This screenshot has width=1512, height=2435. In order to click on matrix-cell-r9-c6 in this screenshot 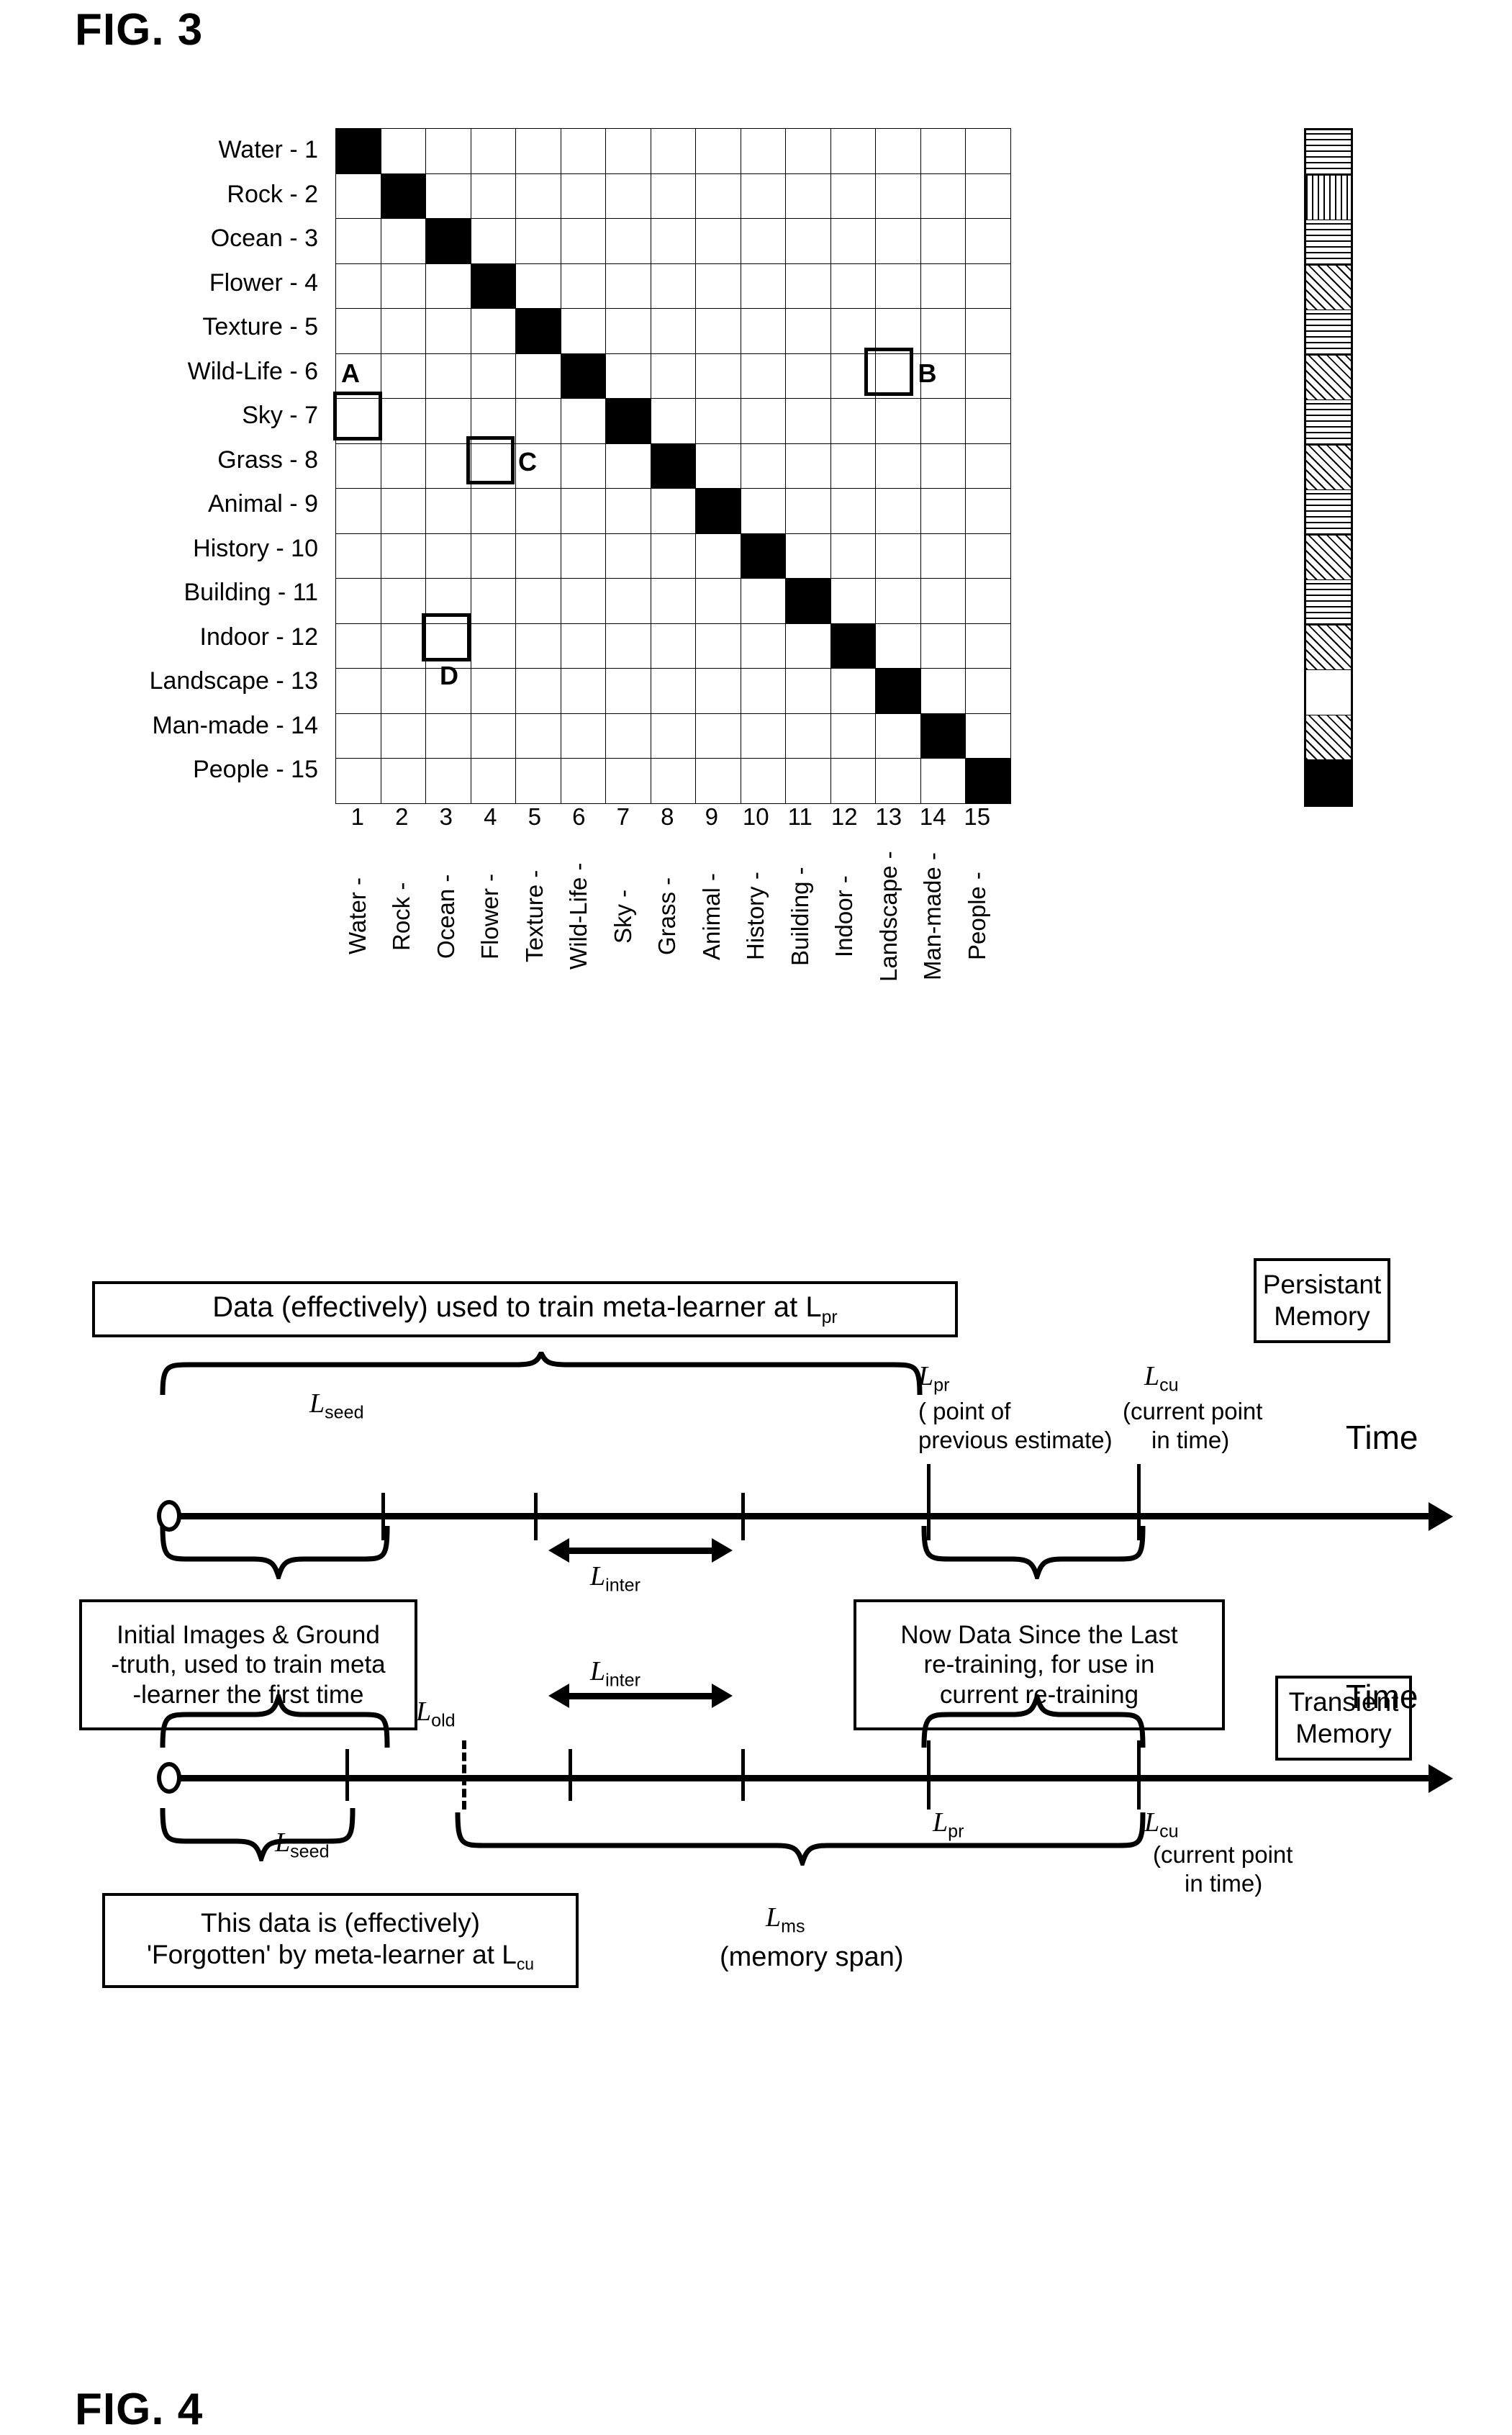, I will do `click(583, 511)`.